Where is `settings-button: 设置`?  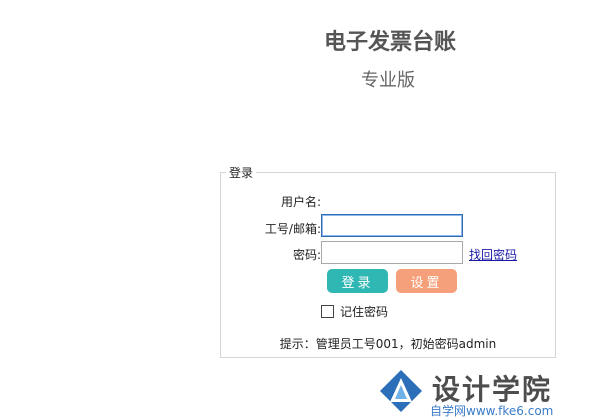 settings-button: 设置 is located at coordinates (426, 281).